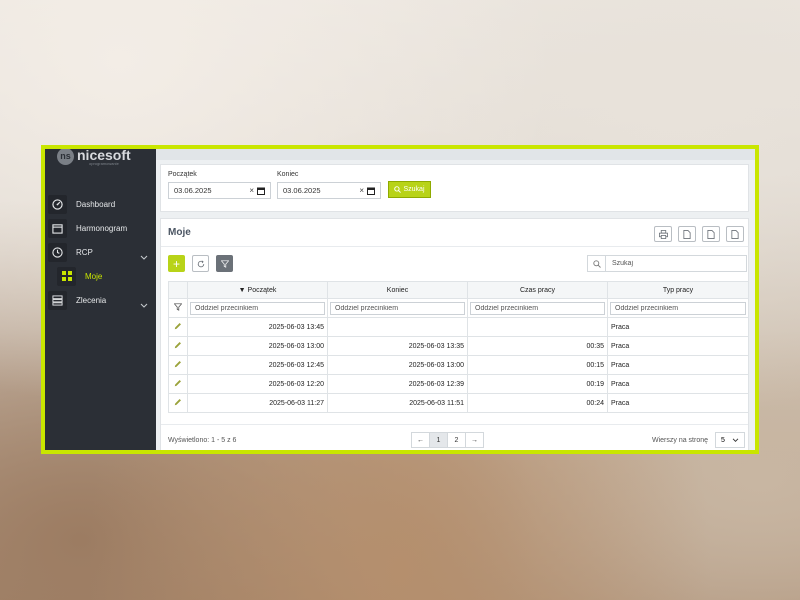  I want to click on export-pdf-button, so click(735, 234).